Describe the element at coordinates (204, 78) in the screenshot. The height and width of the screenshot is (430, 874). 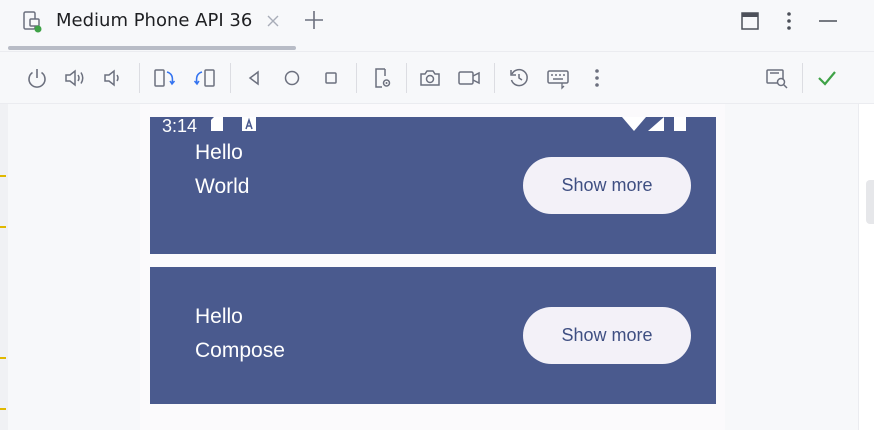
I see `rotate-right-icon` at that location.